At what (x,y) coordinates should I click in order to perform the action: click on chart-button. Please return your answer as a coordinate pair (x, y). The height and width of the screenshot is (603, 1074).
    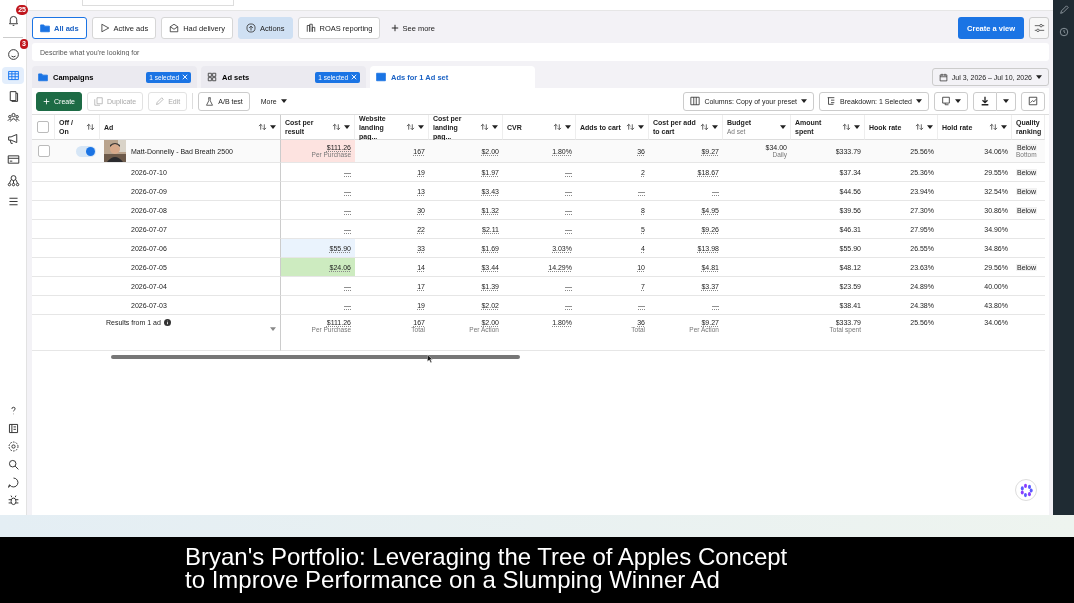
    Looking at the image, I should click on (1033, 101).